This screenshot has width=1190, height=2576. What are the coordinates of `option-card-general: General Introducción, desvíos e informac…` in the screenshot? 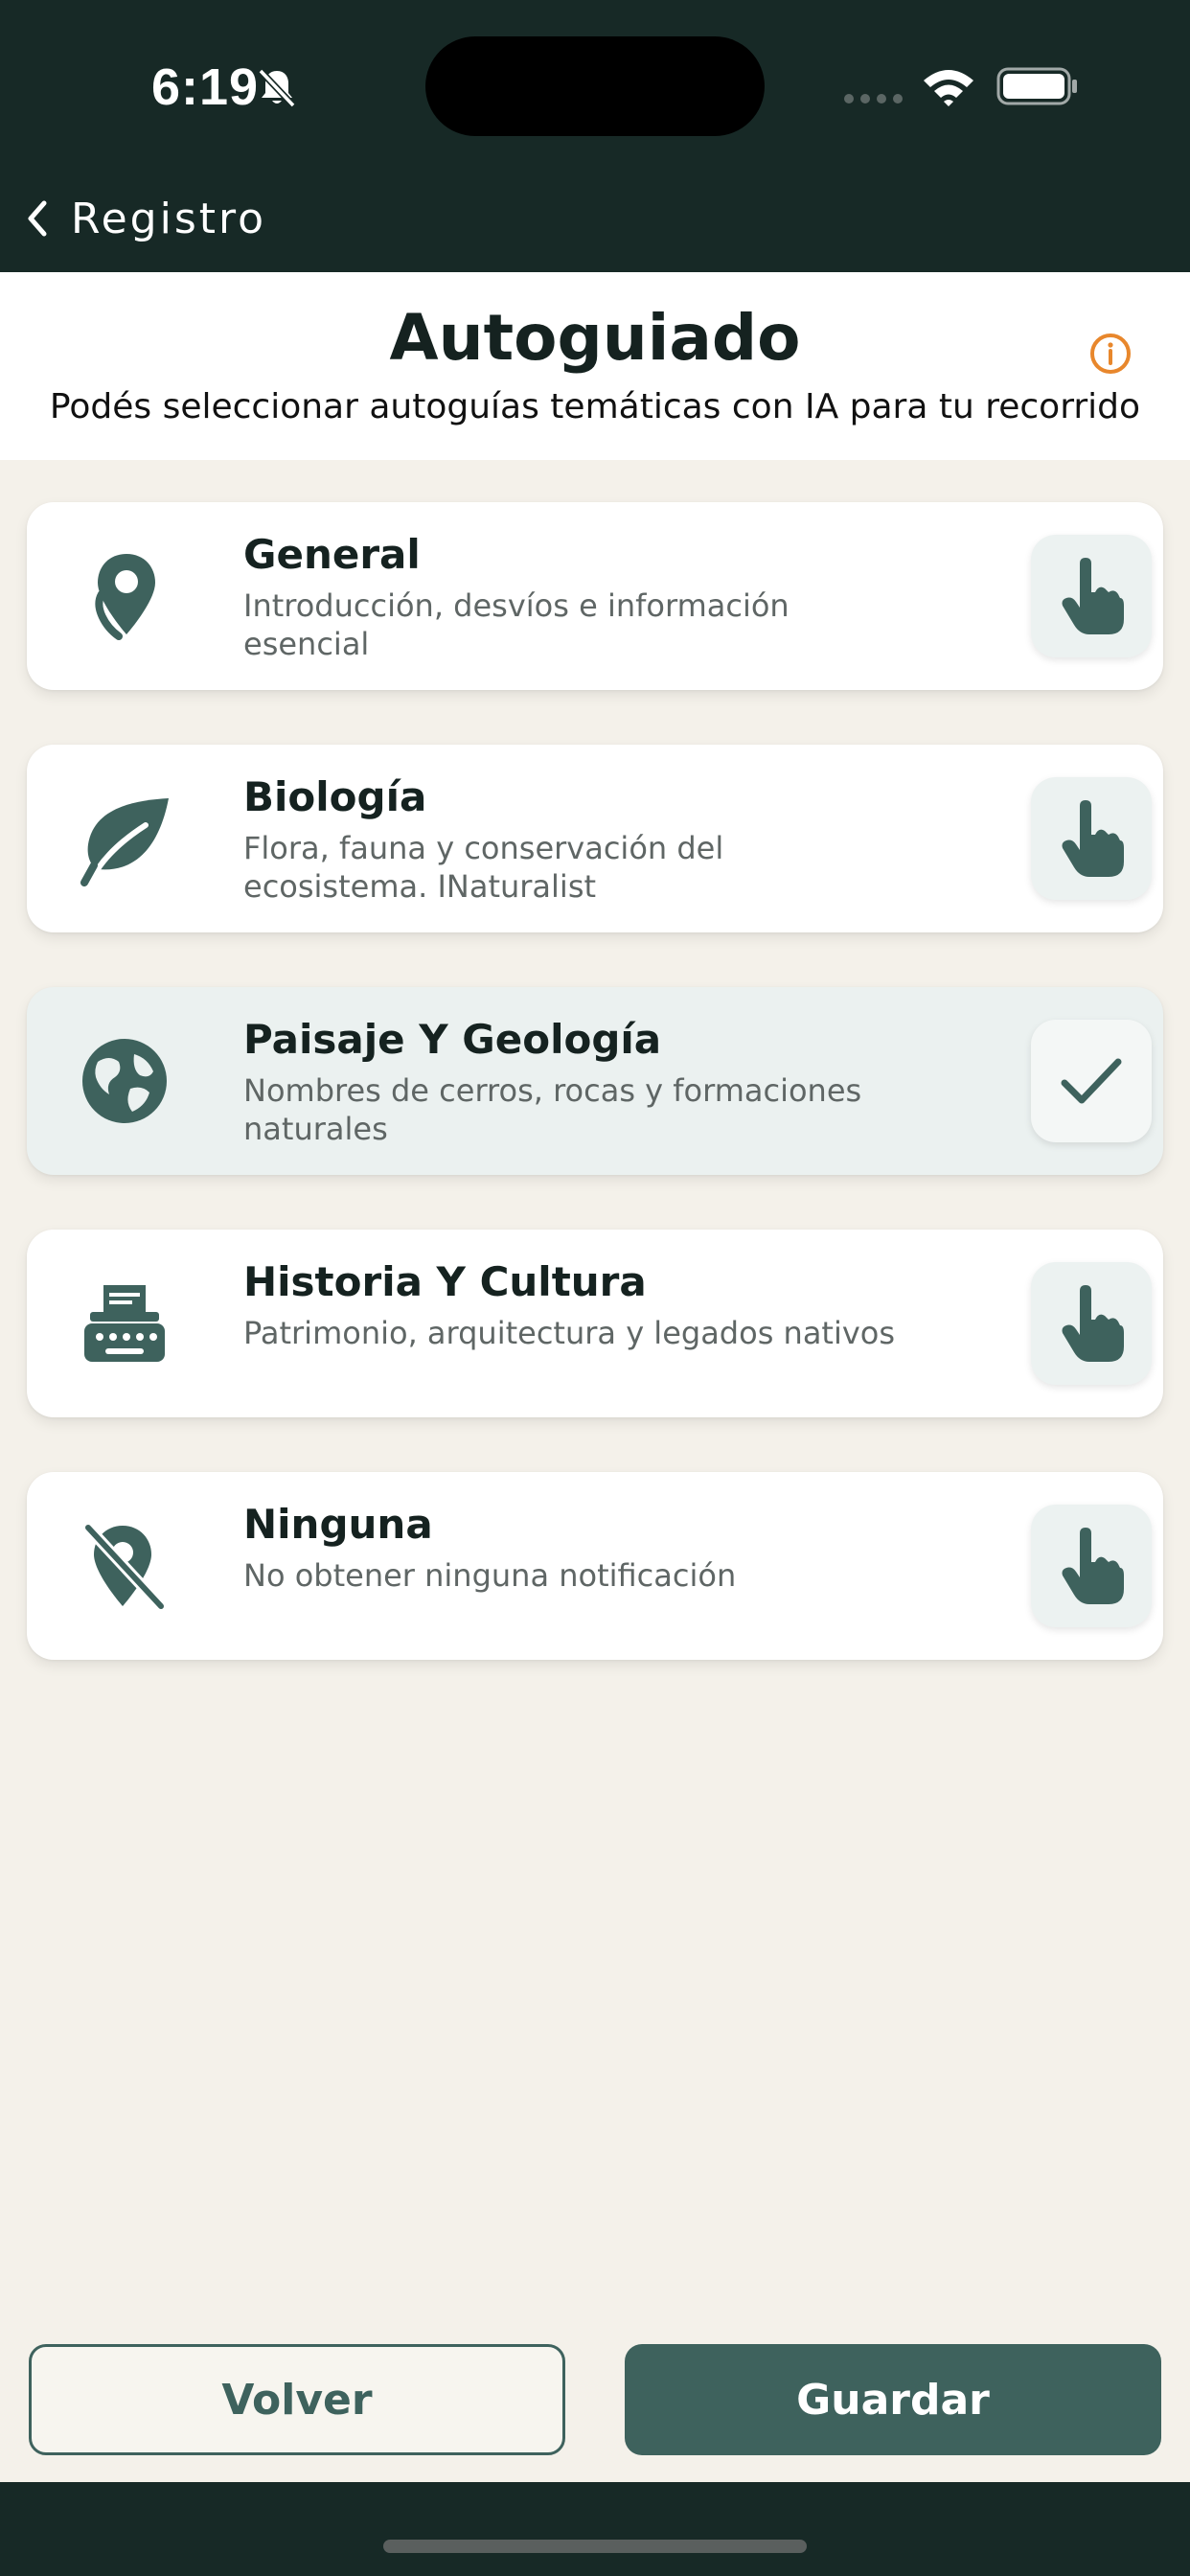 It's located at (595, 596).